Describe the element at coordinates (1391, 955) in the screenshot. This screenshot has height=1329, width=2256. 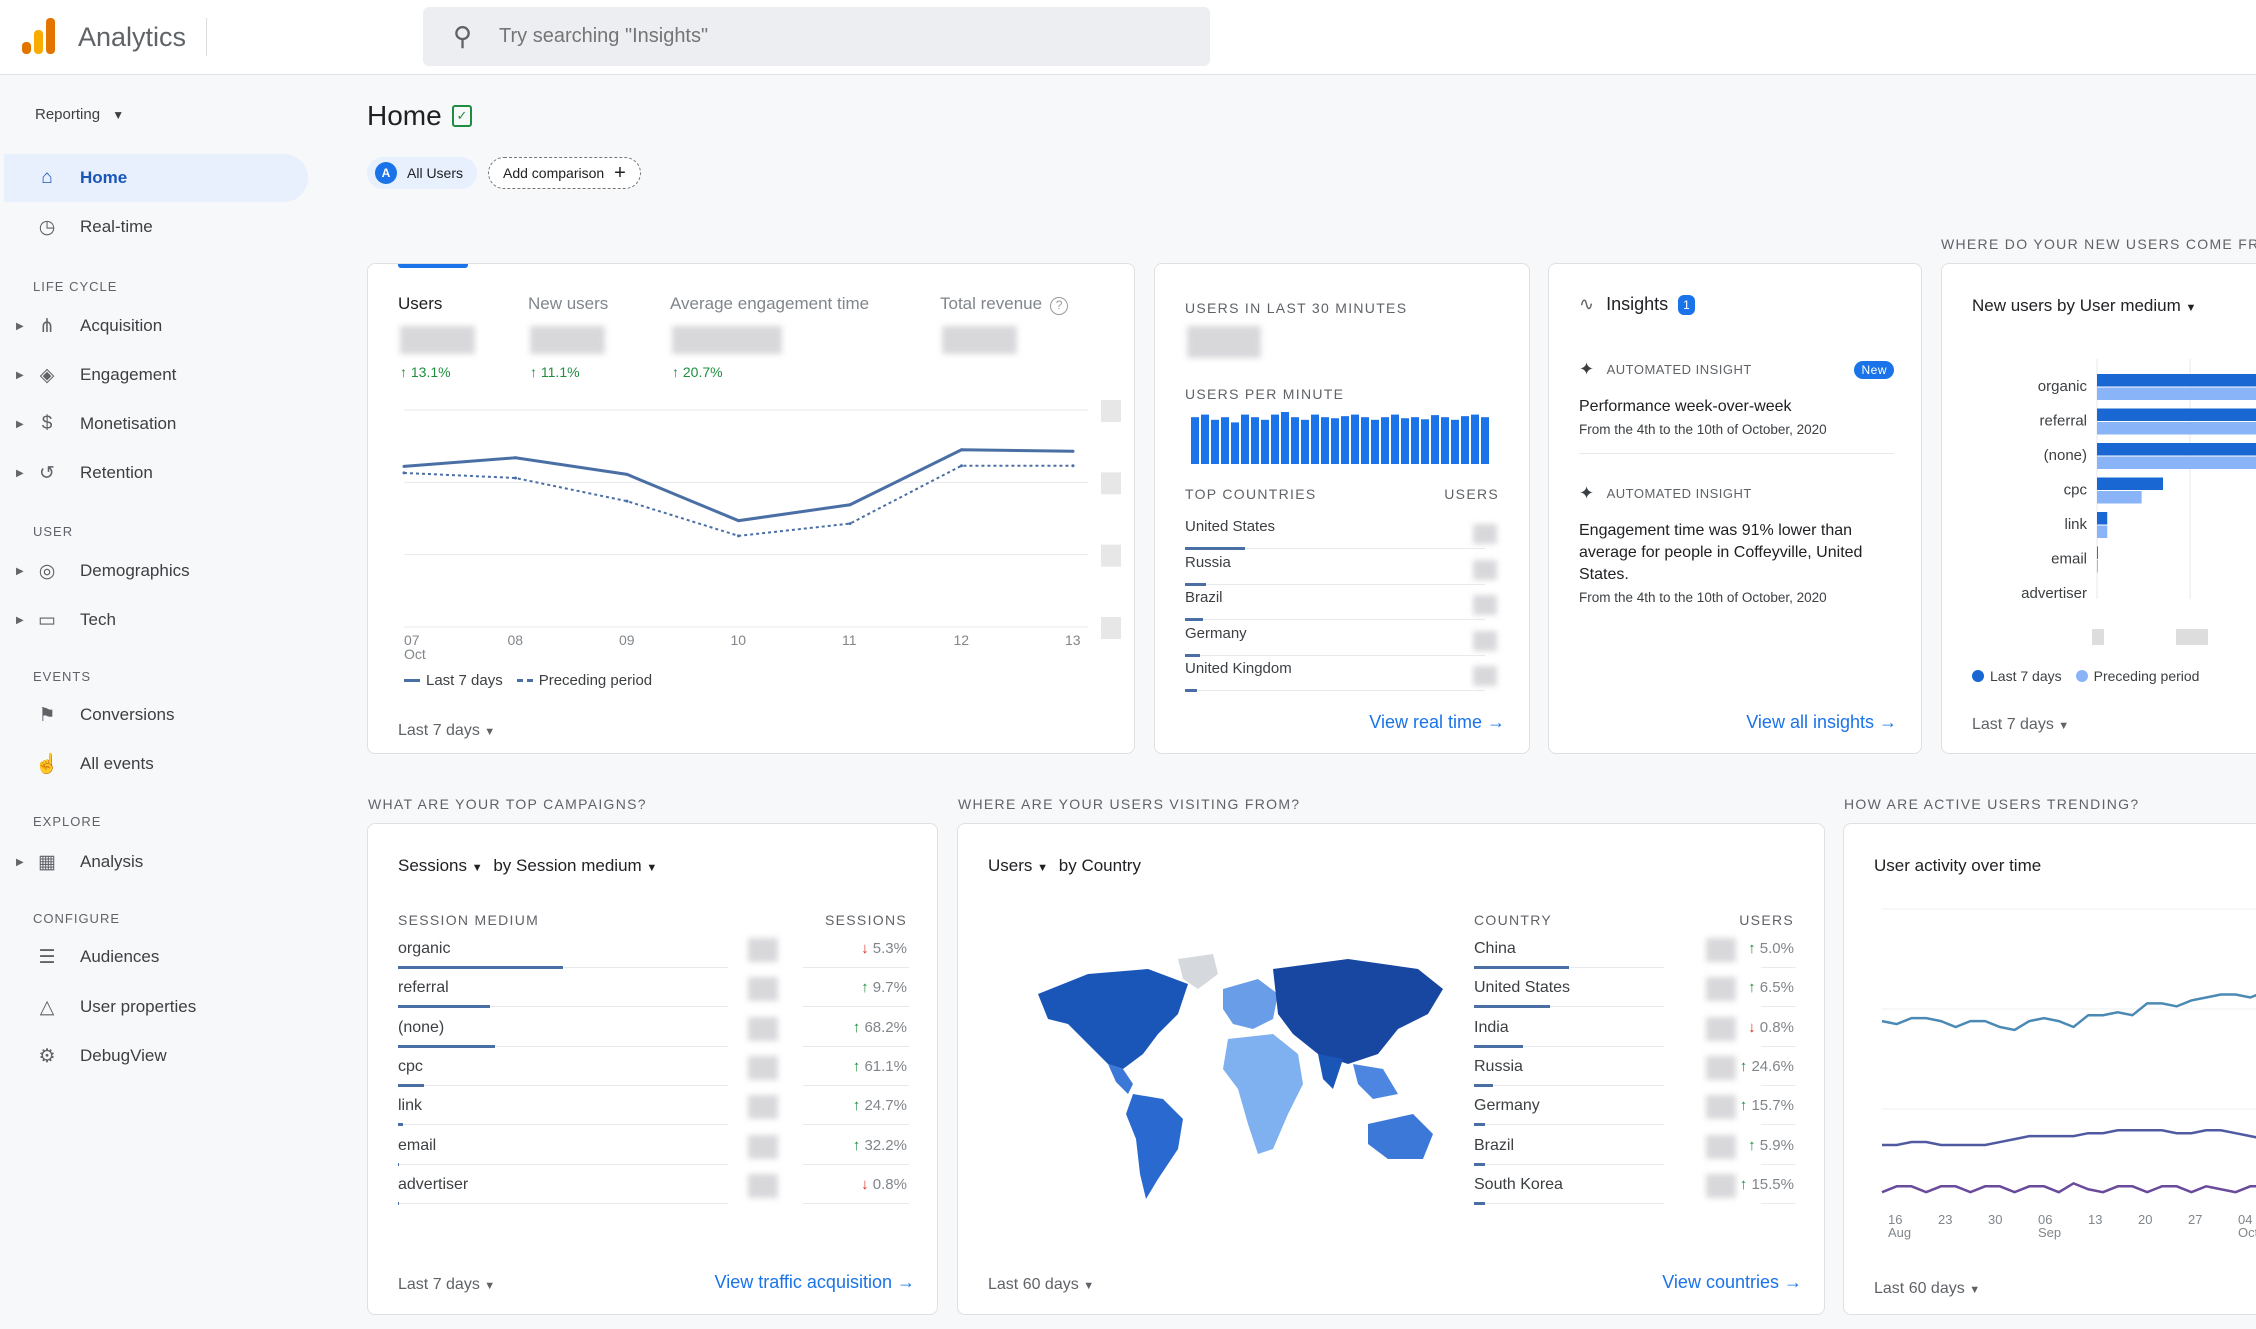
I see `table-row: China ↑ 5.0%` at that location.